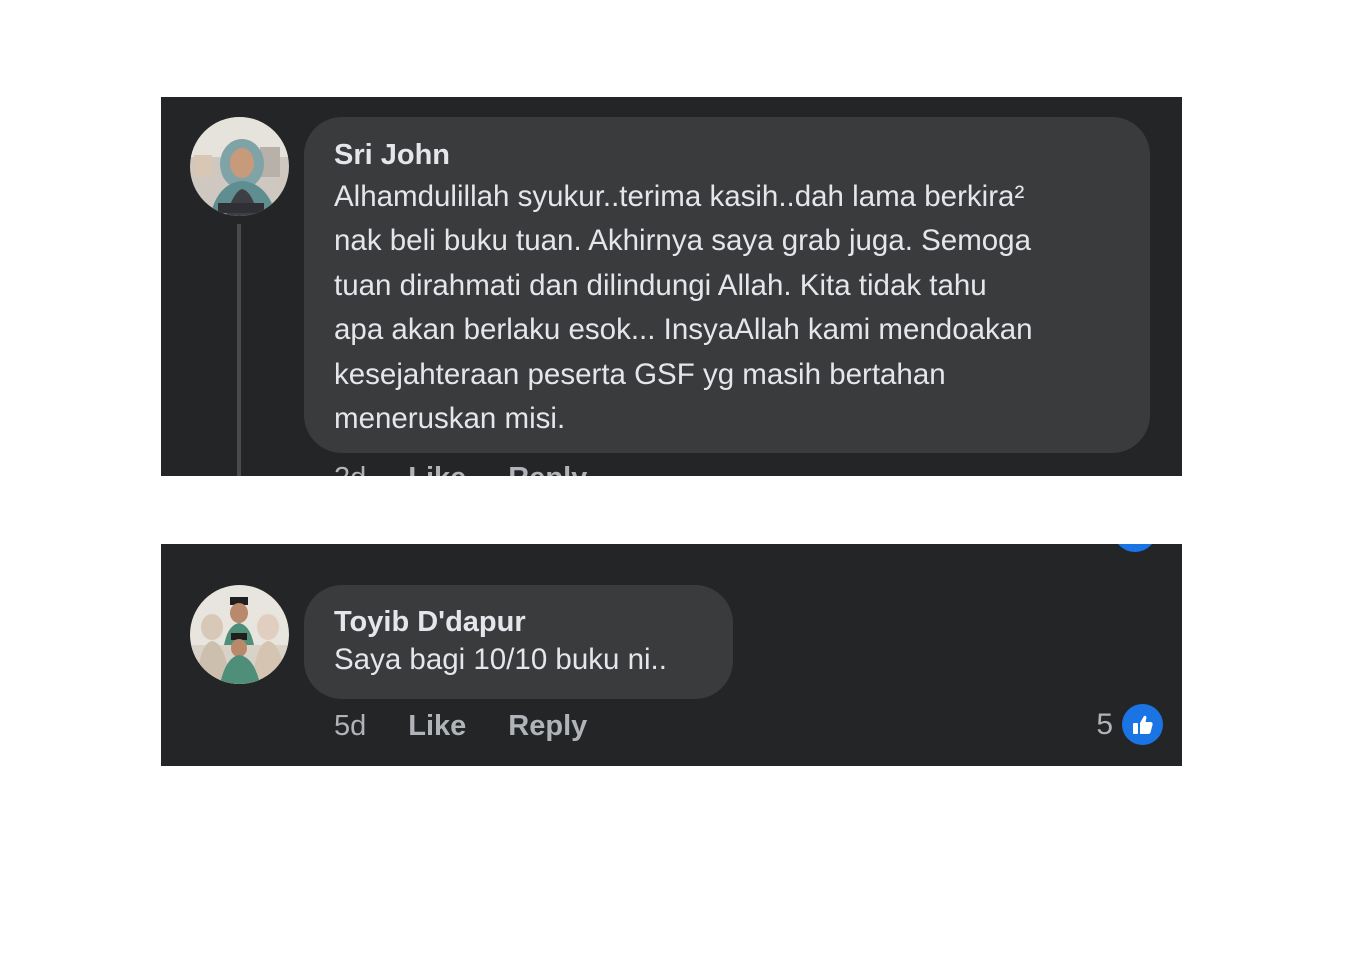 The width and height of the screenshot is (1366, 971). I want to click on reply-thread-line, so click(239, 350).